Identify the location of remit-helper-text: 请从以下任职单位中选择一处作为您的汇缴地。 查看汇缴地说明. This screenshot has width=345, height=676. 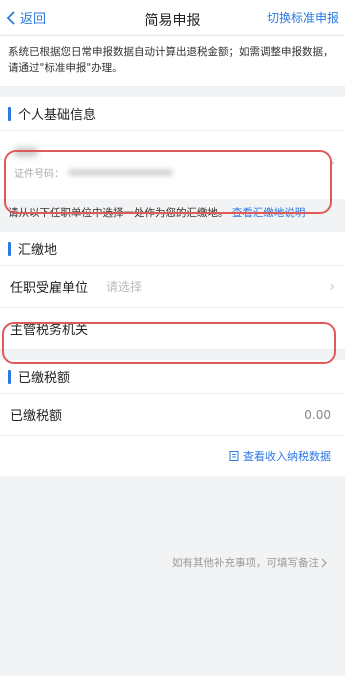
(172, 215).